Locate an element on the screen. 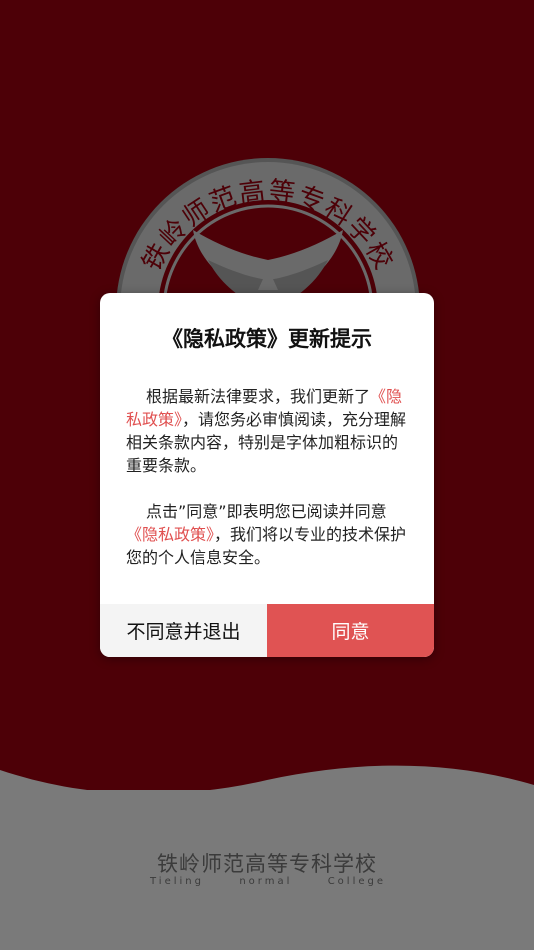  agree-button: 同意 is located at coordinates (350, 630).